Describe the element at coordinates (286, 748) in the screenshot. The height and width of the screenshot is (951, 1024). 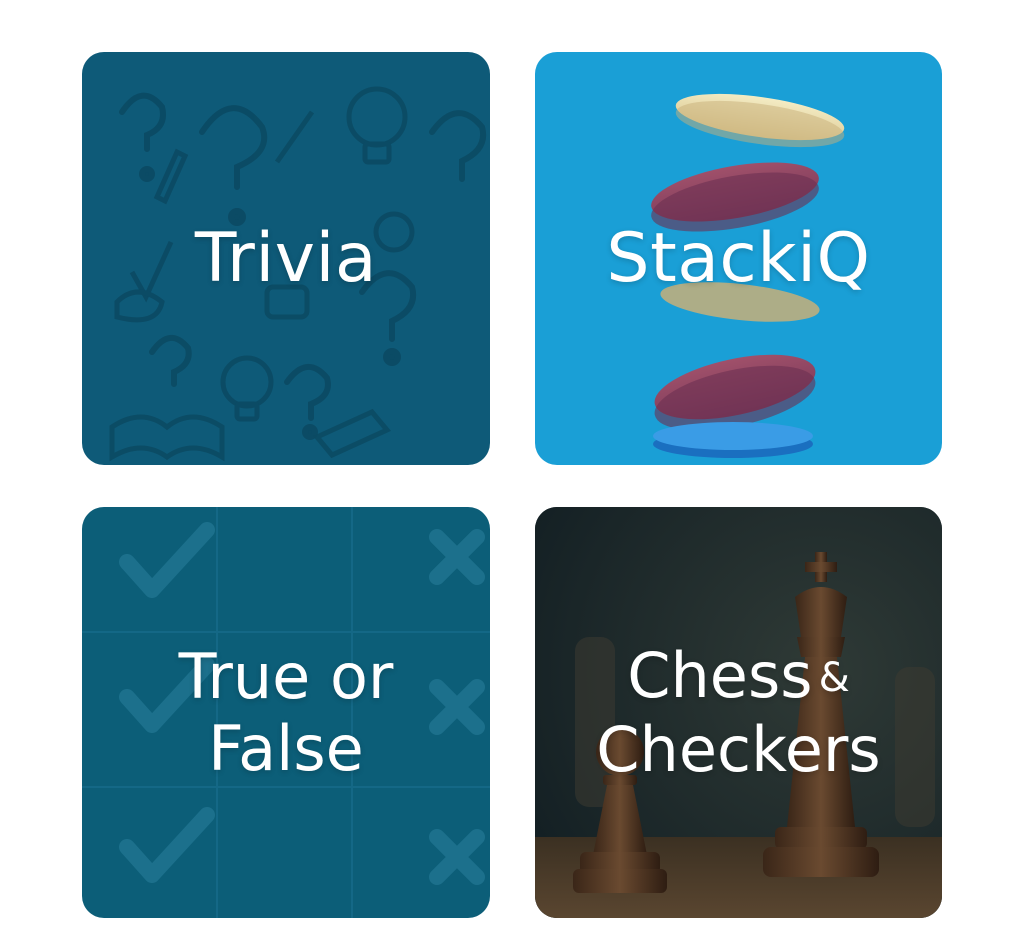
I see `title-line-2: False` at that location.